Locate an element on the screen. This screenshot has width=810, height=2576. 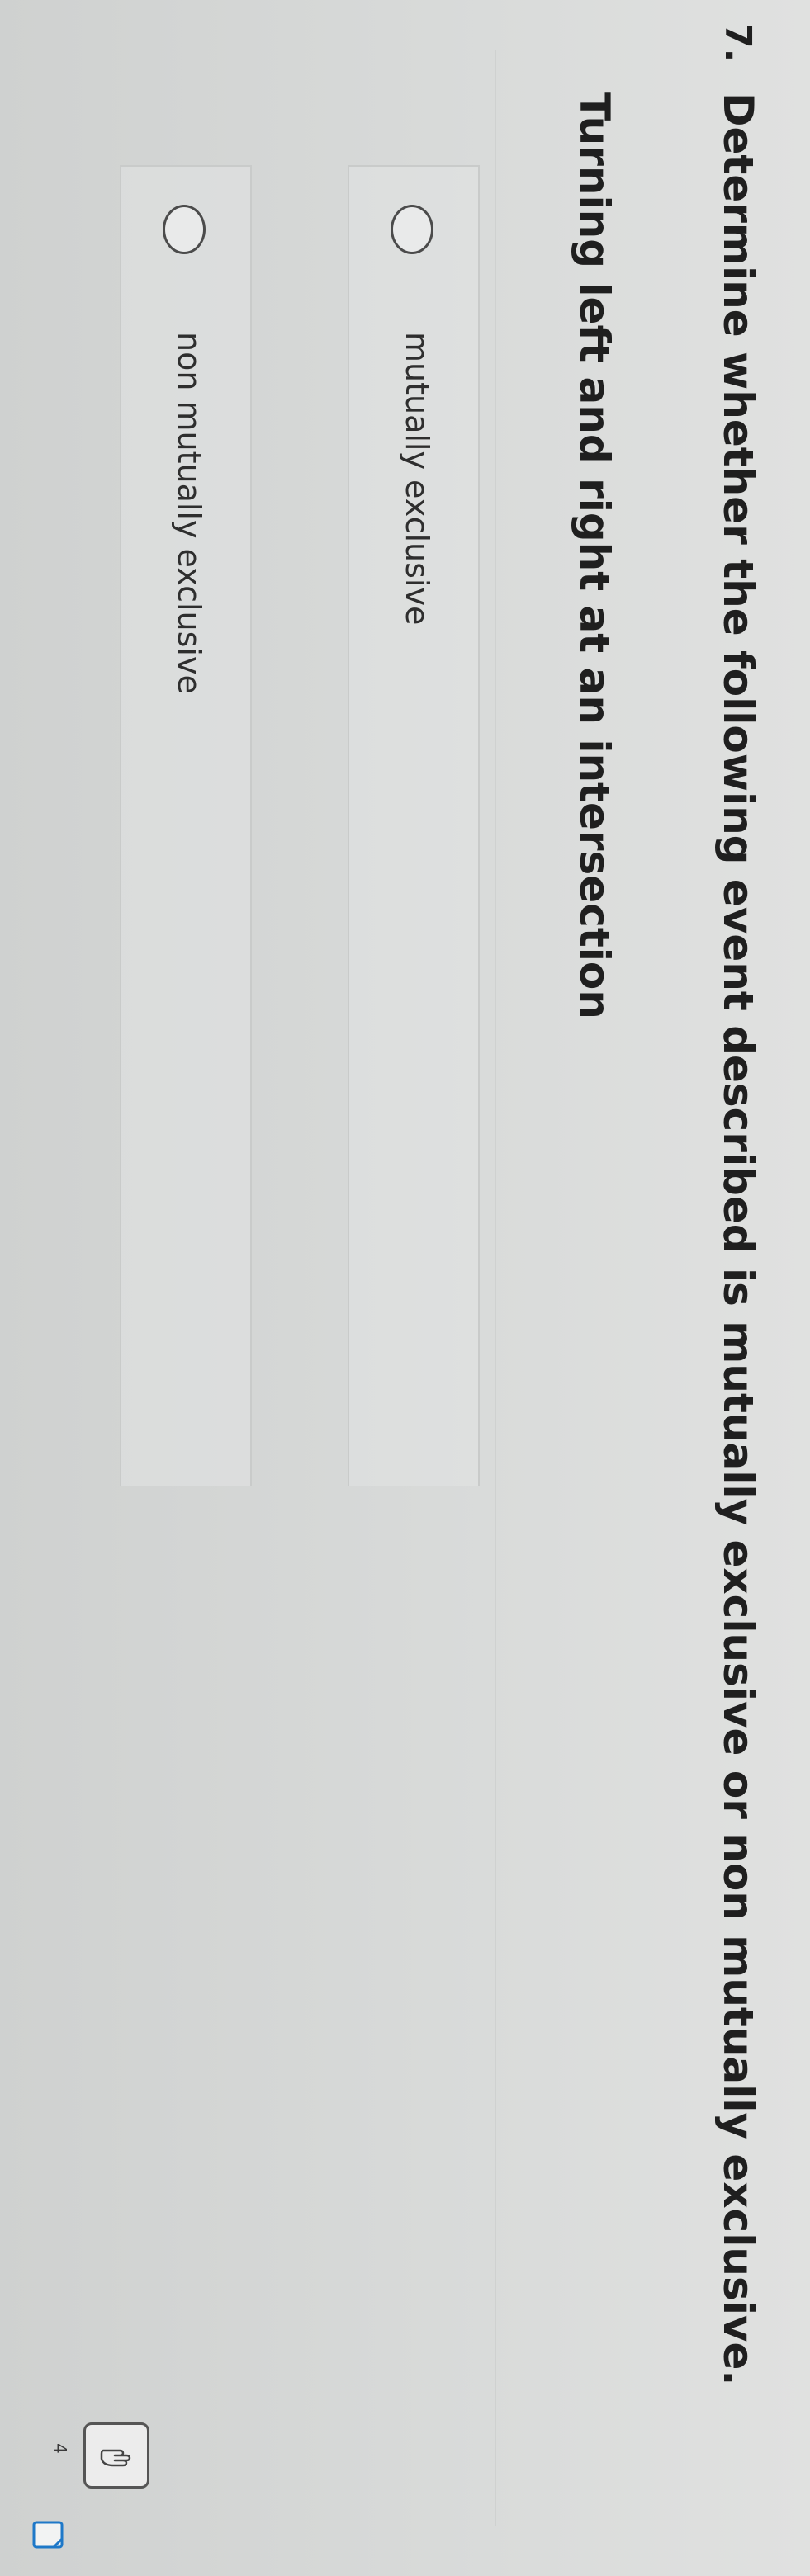
hand-pointer-icon is located at coordinates (115, 2458).